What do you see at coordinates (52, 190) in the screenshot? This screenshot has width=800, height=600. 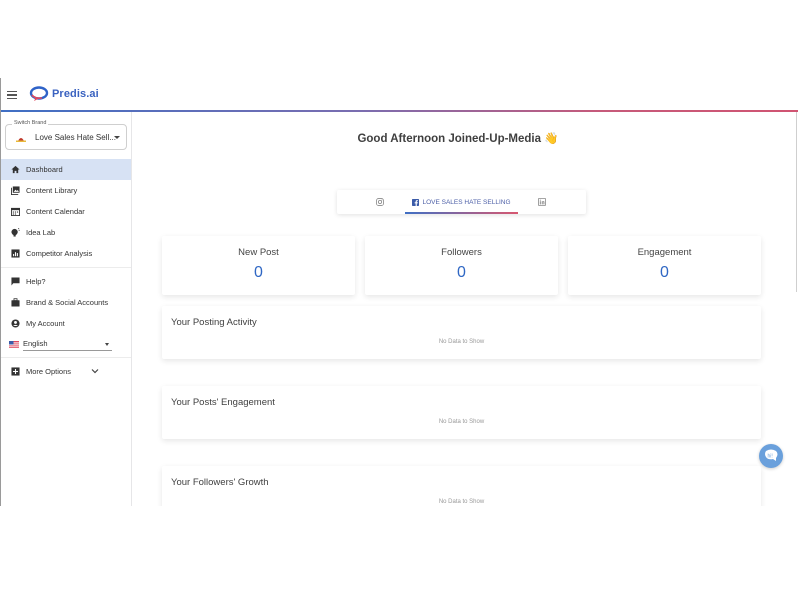 I see `sidebar-item-label: Content Library` at bounding box center [52, 190].